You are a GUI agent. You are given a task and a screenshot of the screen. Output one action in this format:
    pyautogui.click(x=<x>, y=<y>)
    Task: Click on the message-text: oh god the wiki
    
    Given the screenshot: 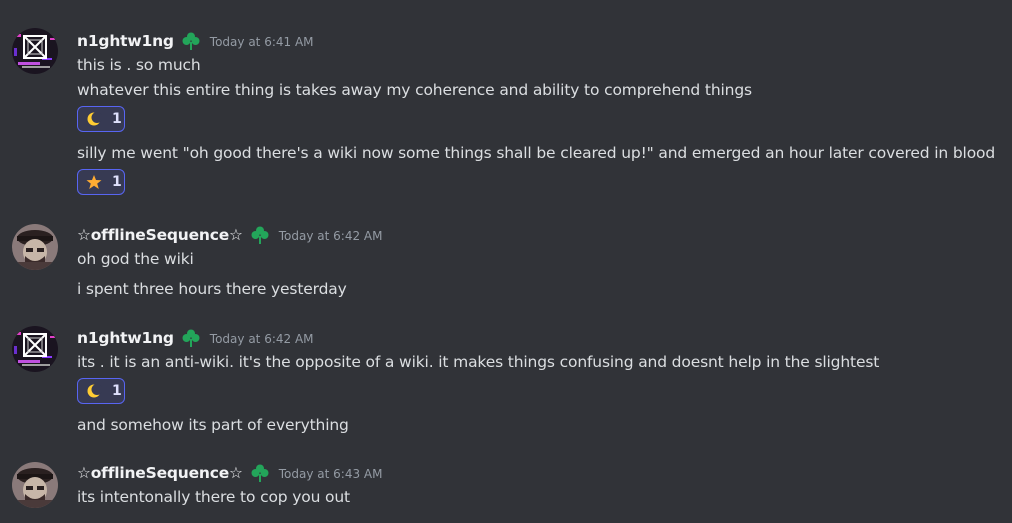 What is the action you would take?
    pyautogui.click(x=135, y=259)
    